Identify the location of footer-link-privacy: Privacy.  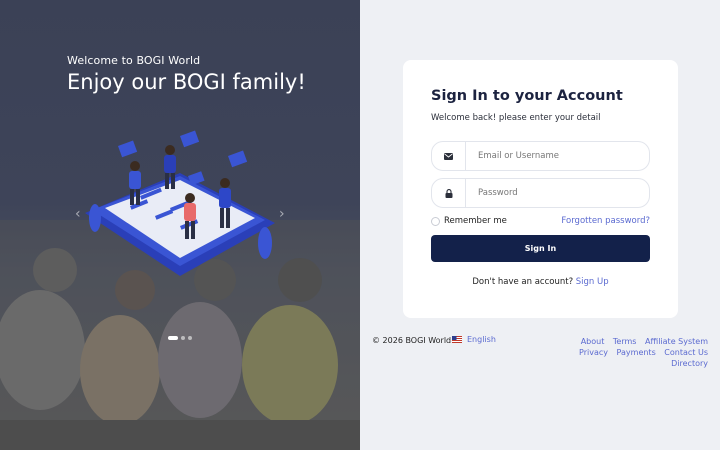
(593, 352).